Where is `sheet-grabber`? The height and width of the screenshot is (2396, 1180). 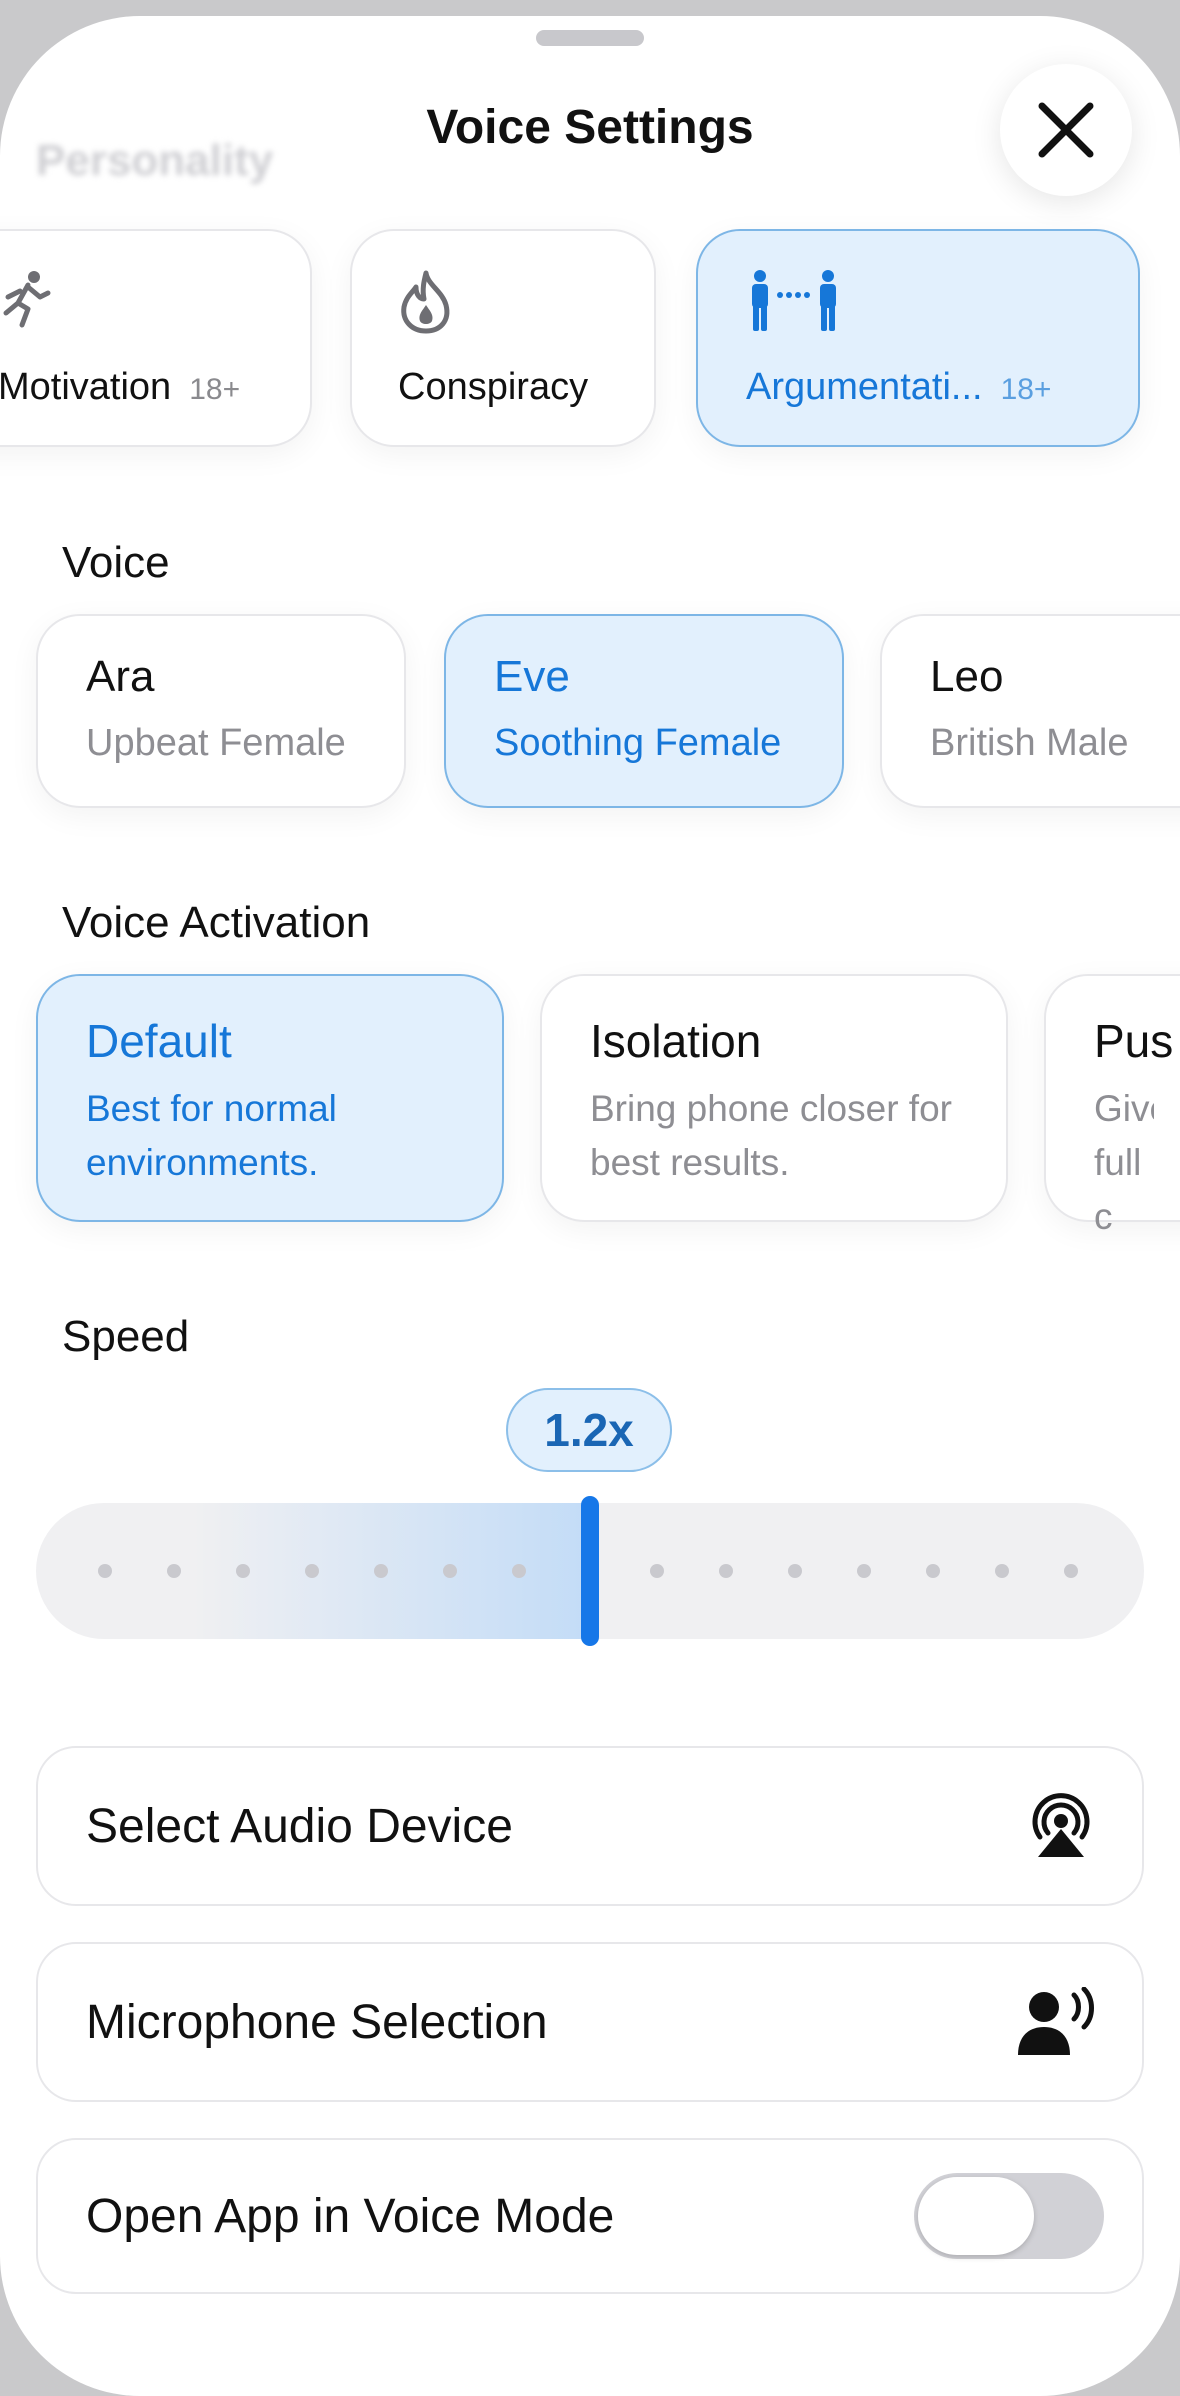 sheet-grabber is located at coordinates (590, 38).